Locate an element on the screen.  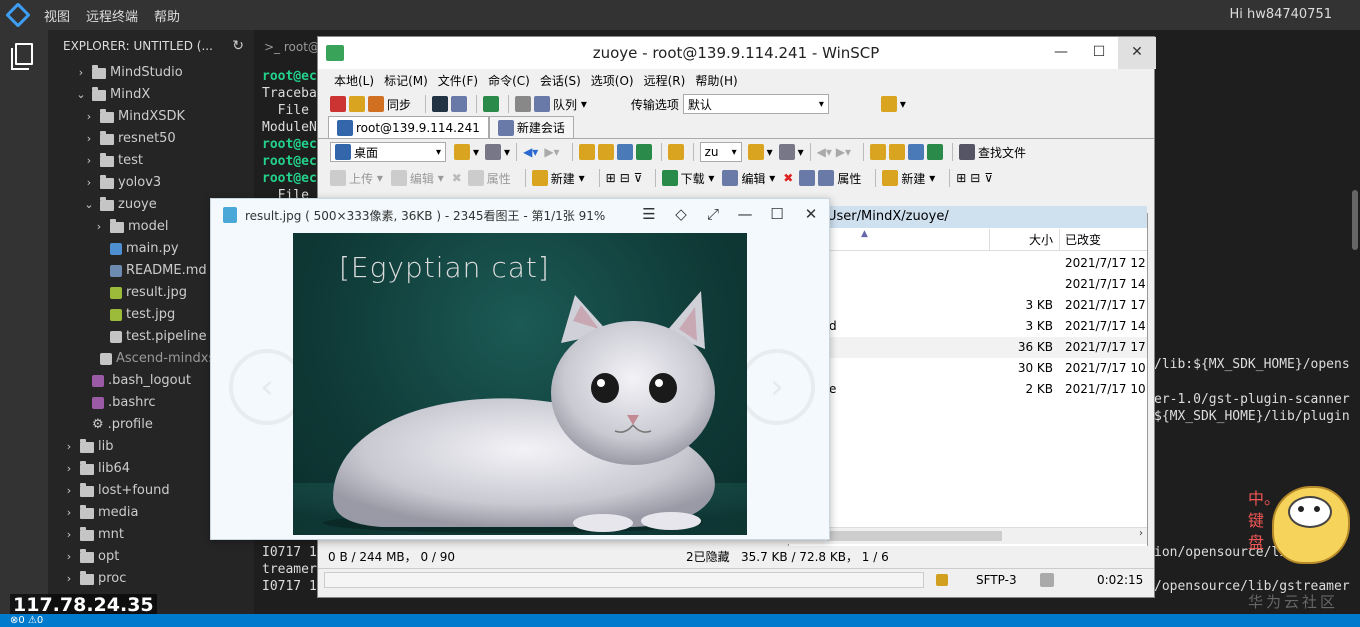
winscp-menu-item: 远程(R) is located at coordinates (665, 80).